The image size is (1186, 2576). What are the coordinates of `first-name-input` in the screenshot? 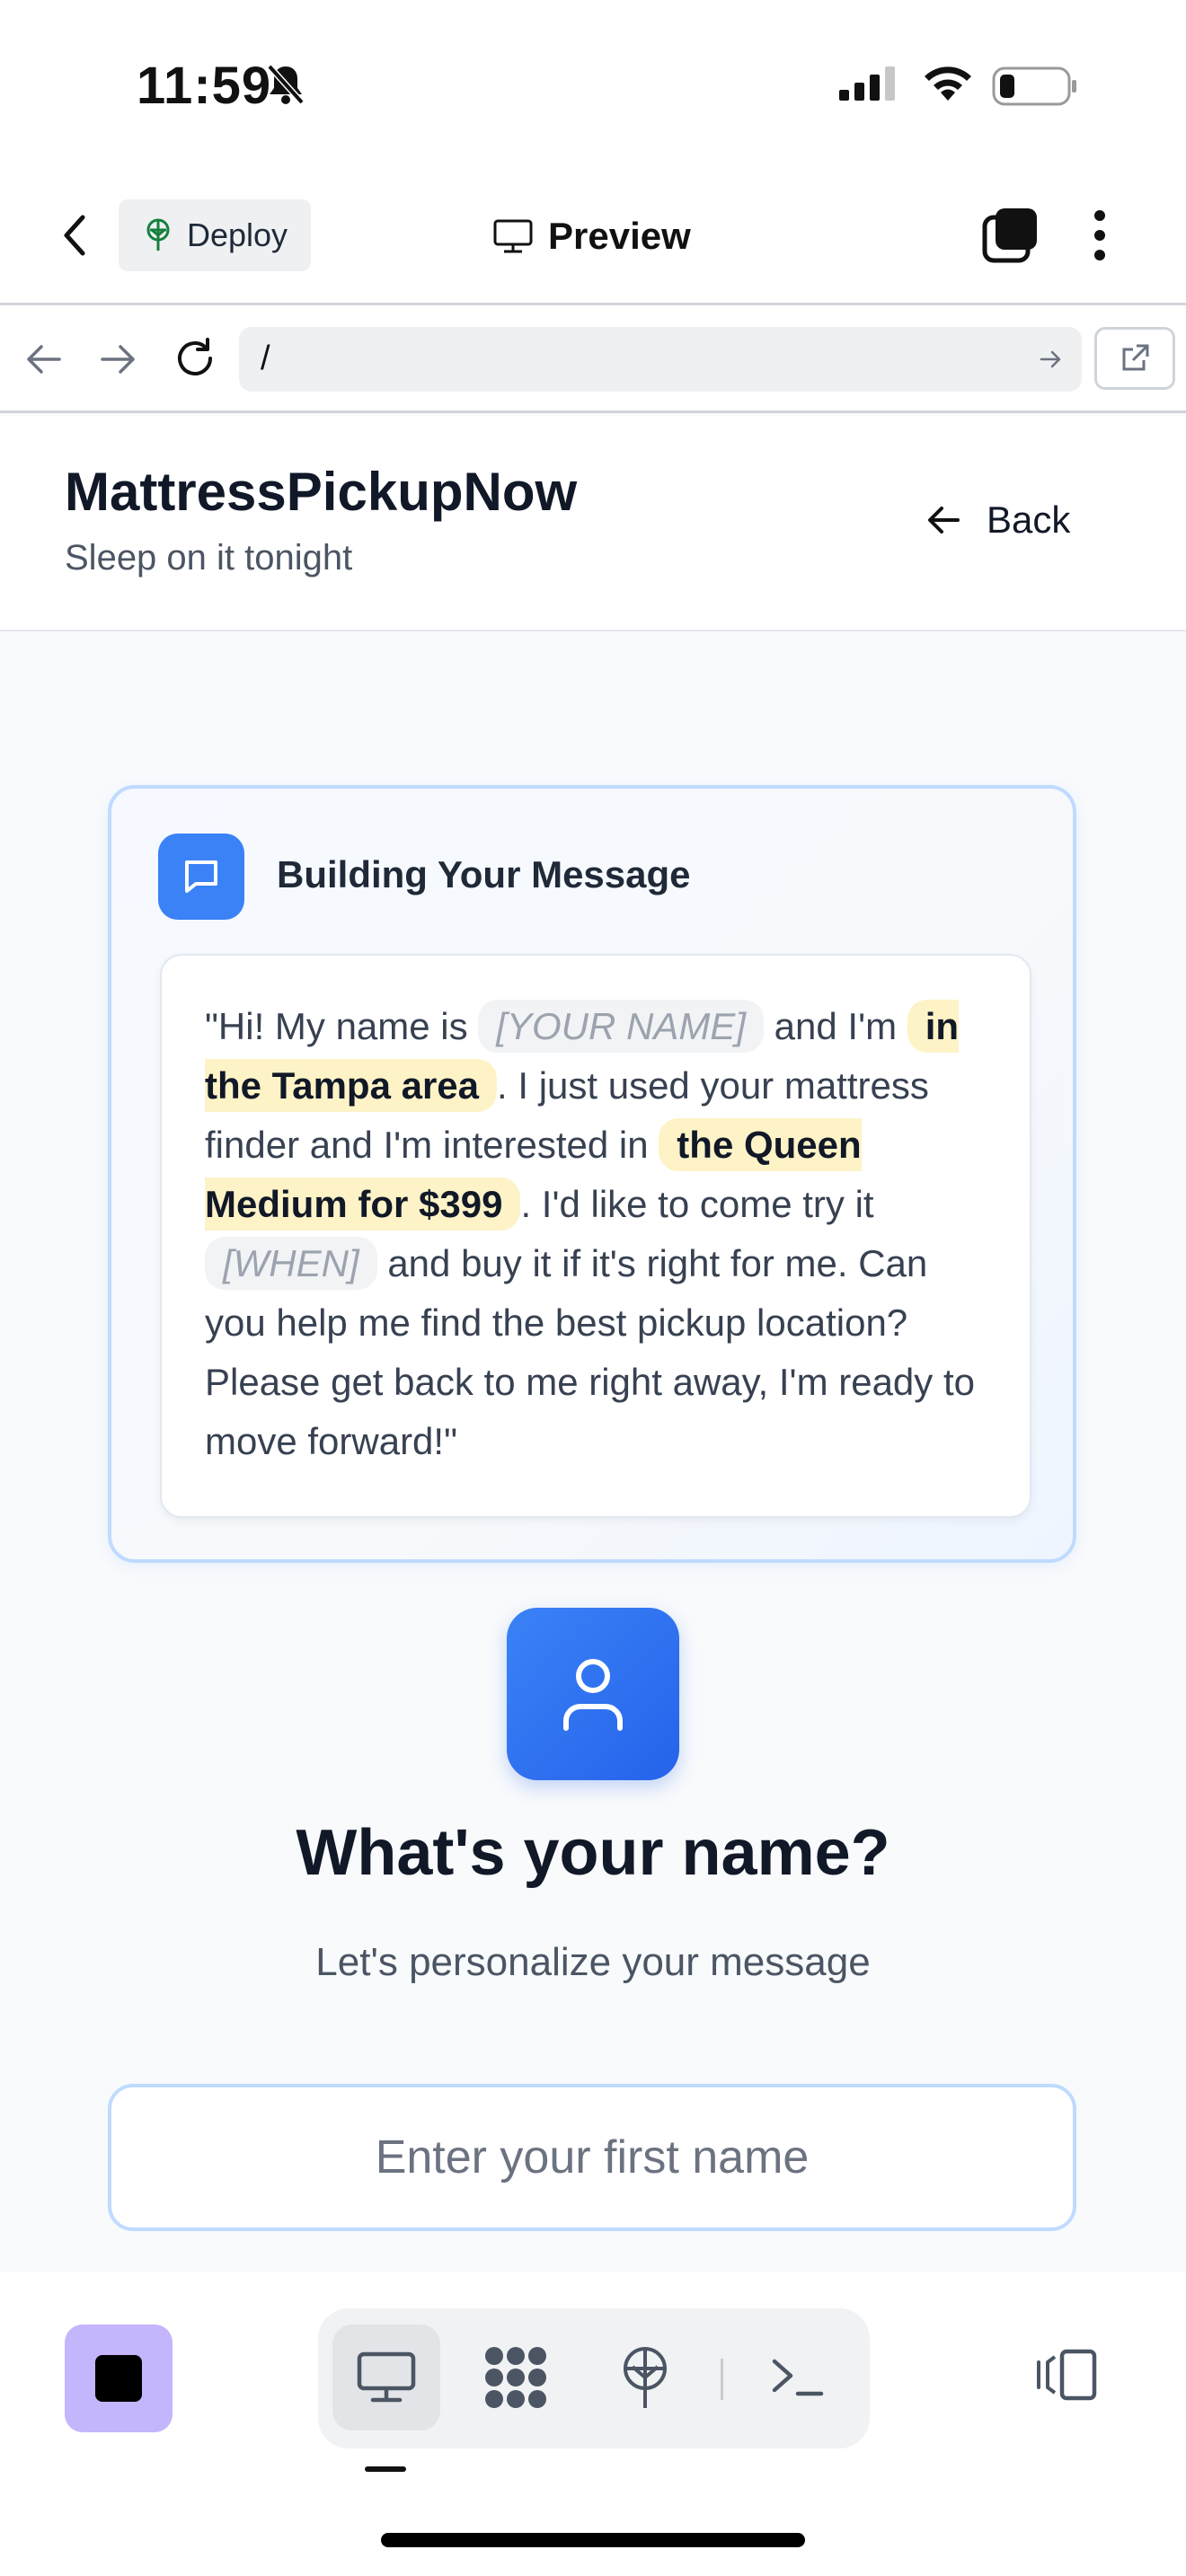 It's located at (592, 2157).